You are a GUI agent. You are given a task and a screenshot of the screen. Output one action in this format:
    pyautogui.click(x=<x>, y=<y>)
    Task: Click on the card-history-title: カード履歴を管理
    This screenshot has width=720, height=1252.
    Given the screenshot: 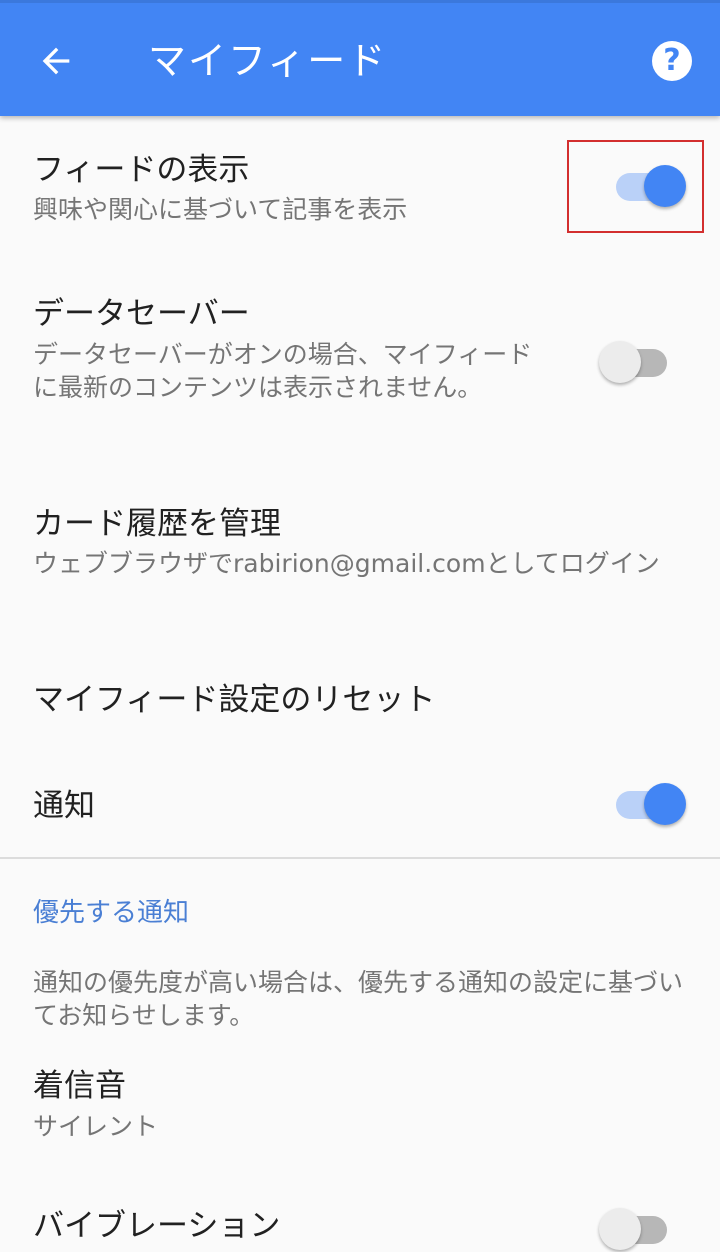 What is the action you would take?
    pyautogui.click(x=157, y=524)
    